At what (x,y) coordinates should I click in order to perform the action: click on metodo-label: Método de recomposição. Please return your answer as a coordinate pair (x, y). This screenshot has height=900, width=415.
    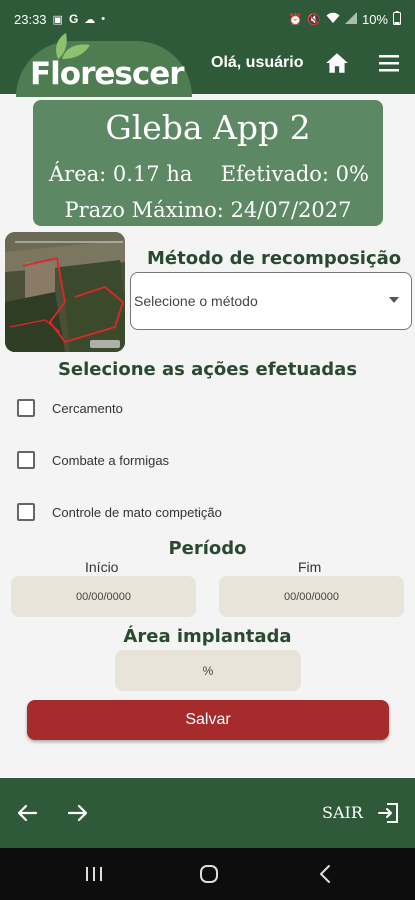
    Looking at the image, I should click on (274, 258).